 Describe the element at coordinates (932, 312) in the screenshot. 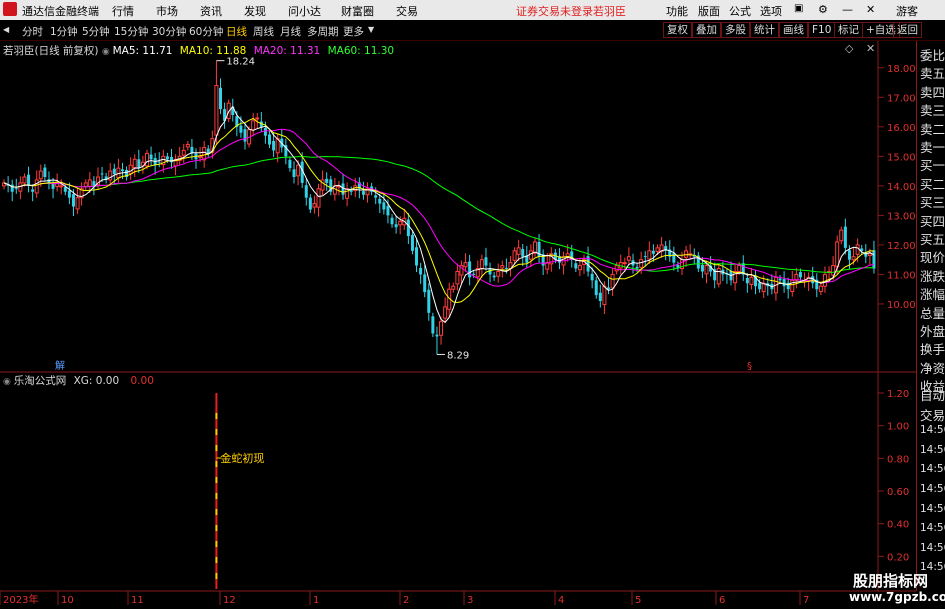

I see `sidebar-item: 总量` at that location.